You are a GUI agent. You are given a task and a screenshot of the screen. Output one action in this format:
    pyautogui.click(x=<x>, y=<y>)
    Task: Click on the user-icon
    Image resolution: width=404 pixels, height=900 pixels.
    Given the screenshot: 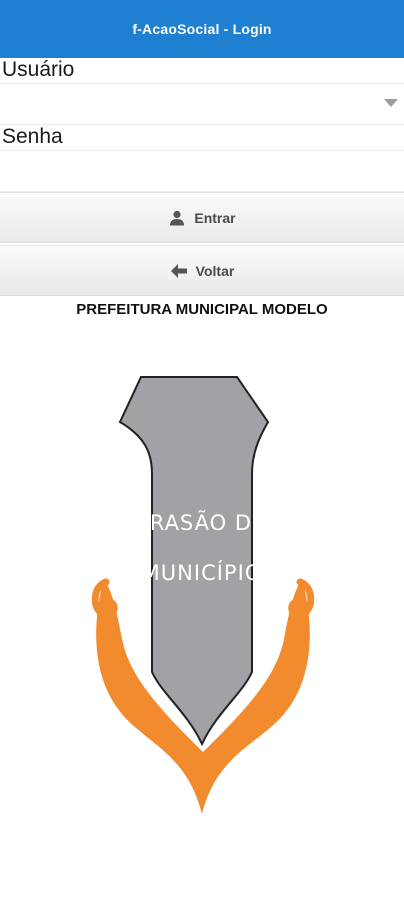 What is the action you would take?
    pyautogui.click(x=177, y=218)
    